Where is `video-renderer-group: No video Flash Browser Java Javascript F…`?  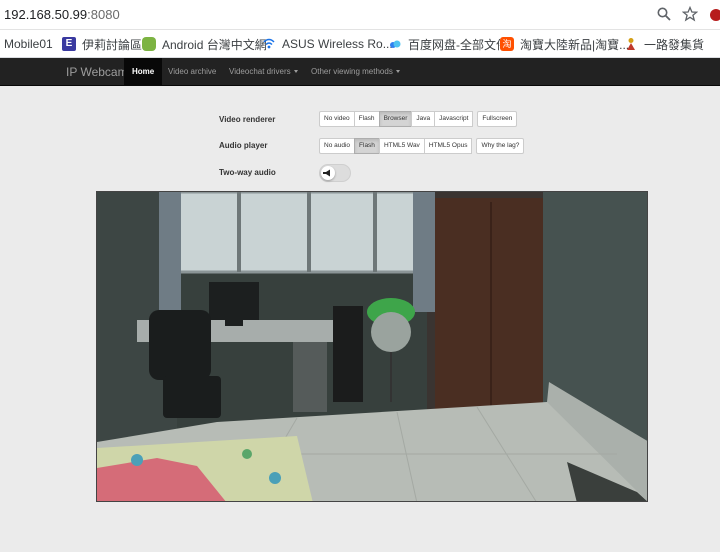
video-renderer-group: No video Flash Browser Java Javascript F… is located at coordinates (418, 119).